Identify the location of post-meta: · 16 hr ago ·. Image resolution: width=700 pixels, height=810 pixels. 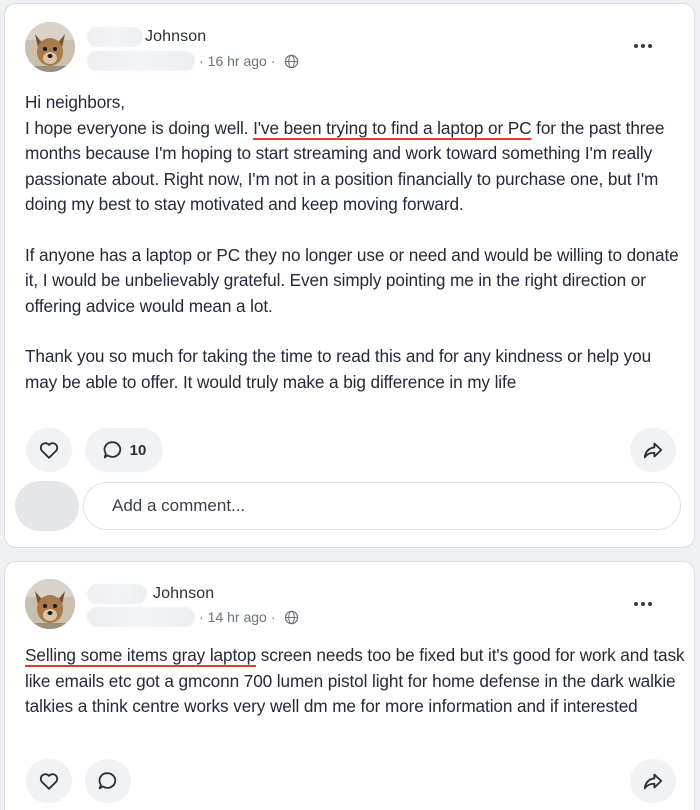
(193, 61).